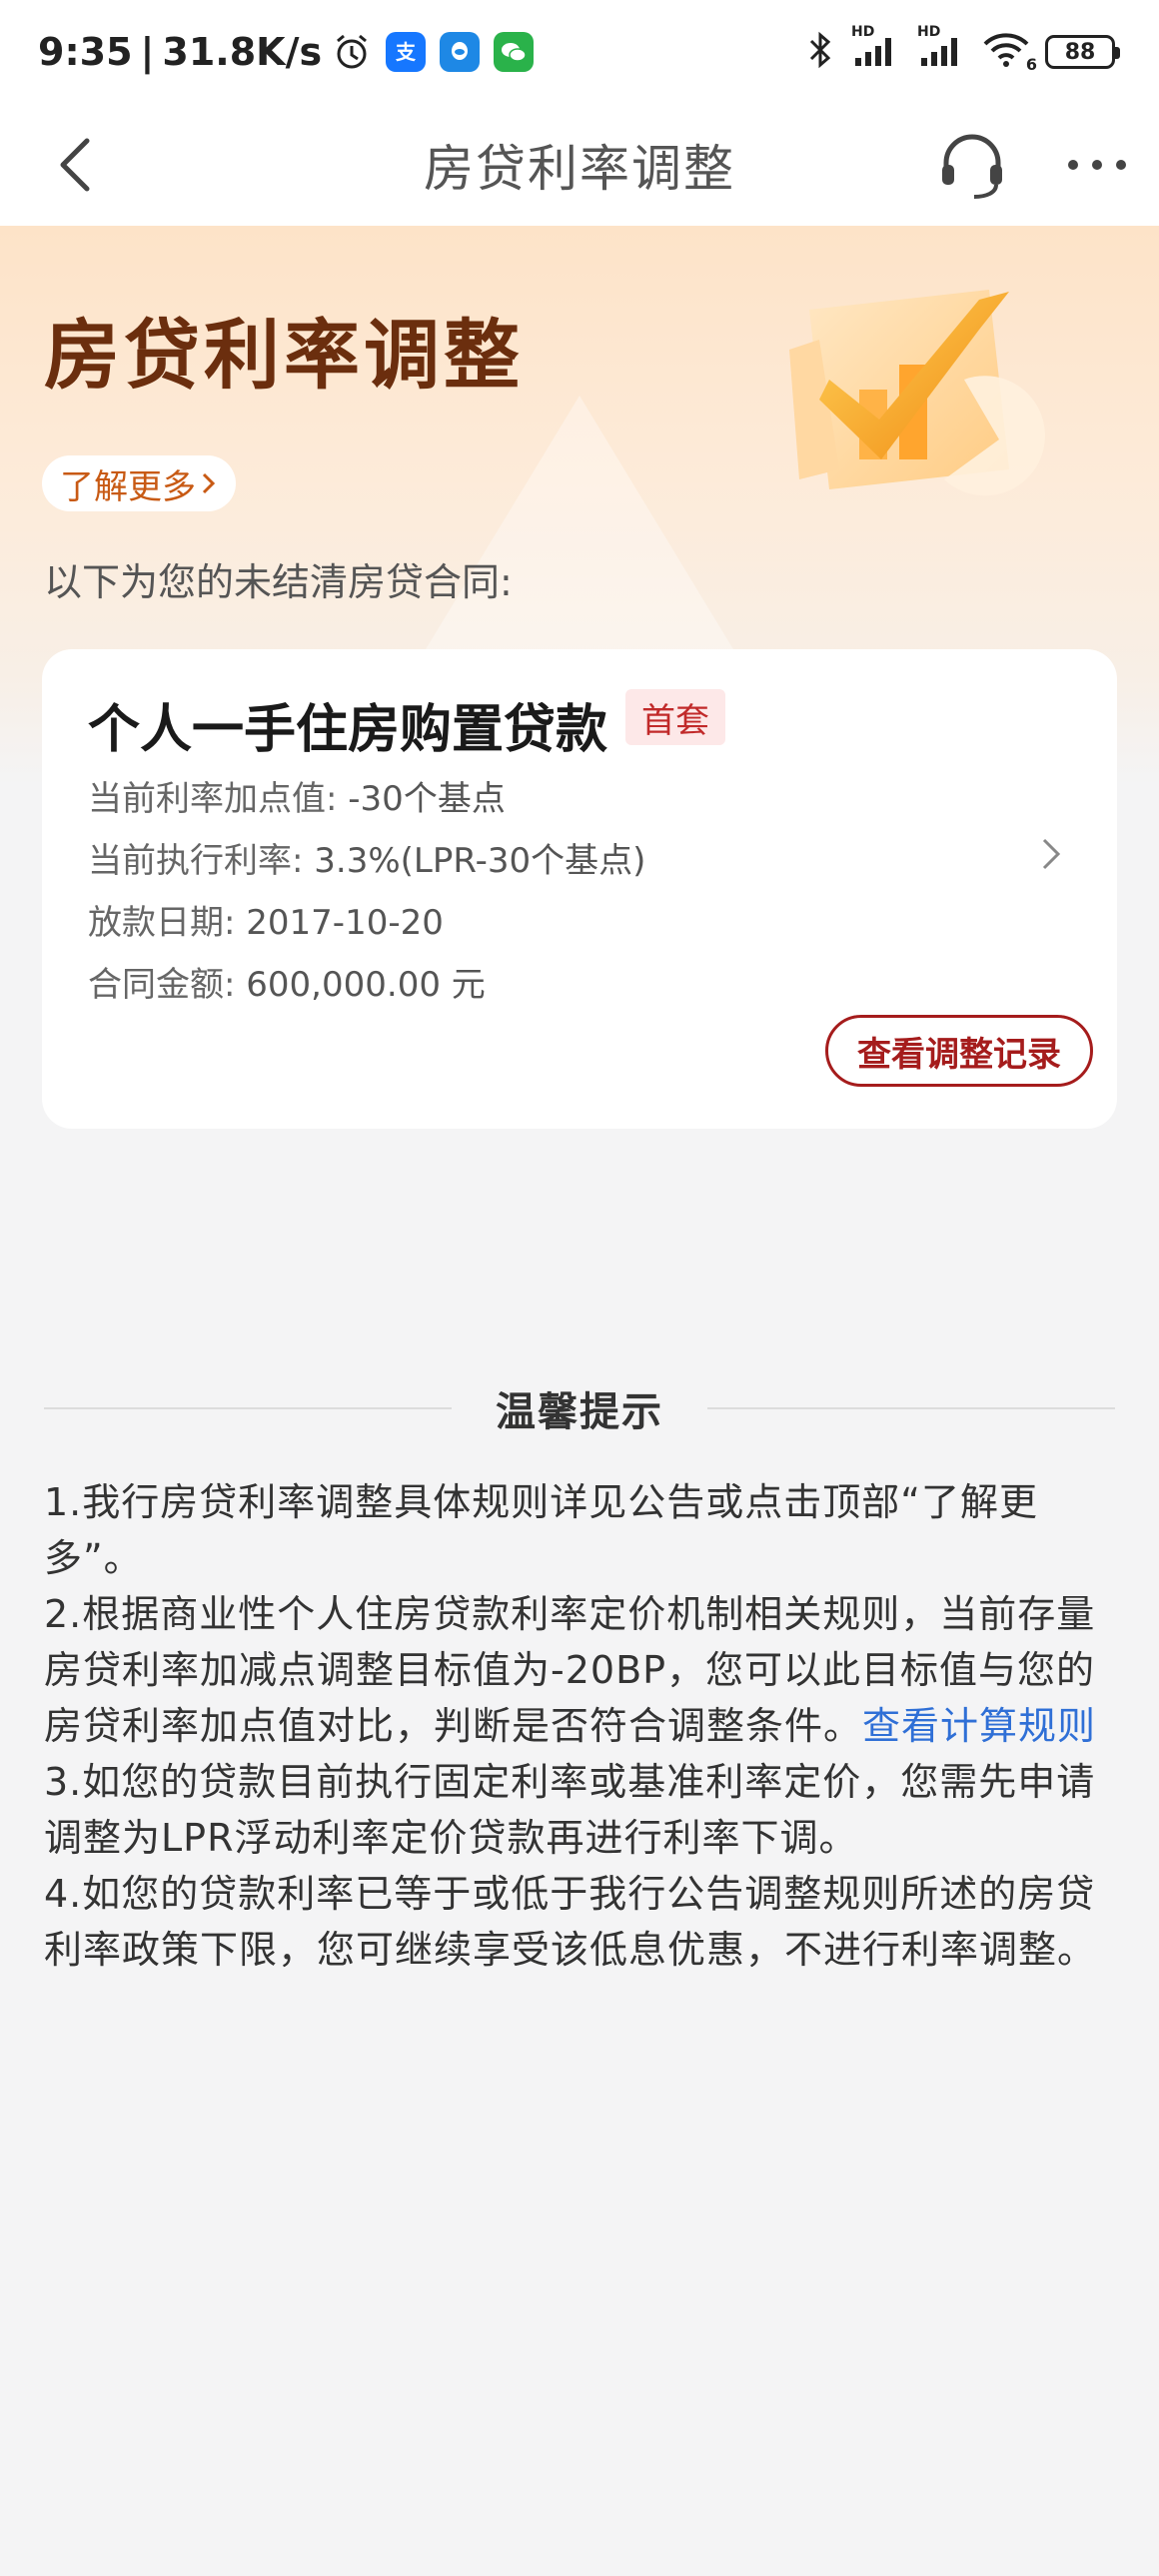 This screenshot has width=1159, height=2576. What do you see at coordinates (162, 985) in the screenshot?
I see `loan-row-label: 合同金额:` at bounding box center [162, 985].